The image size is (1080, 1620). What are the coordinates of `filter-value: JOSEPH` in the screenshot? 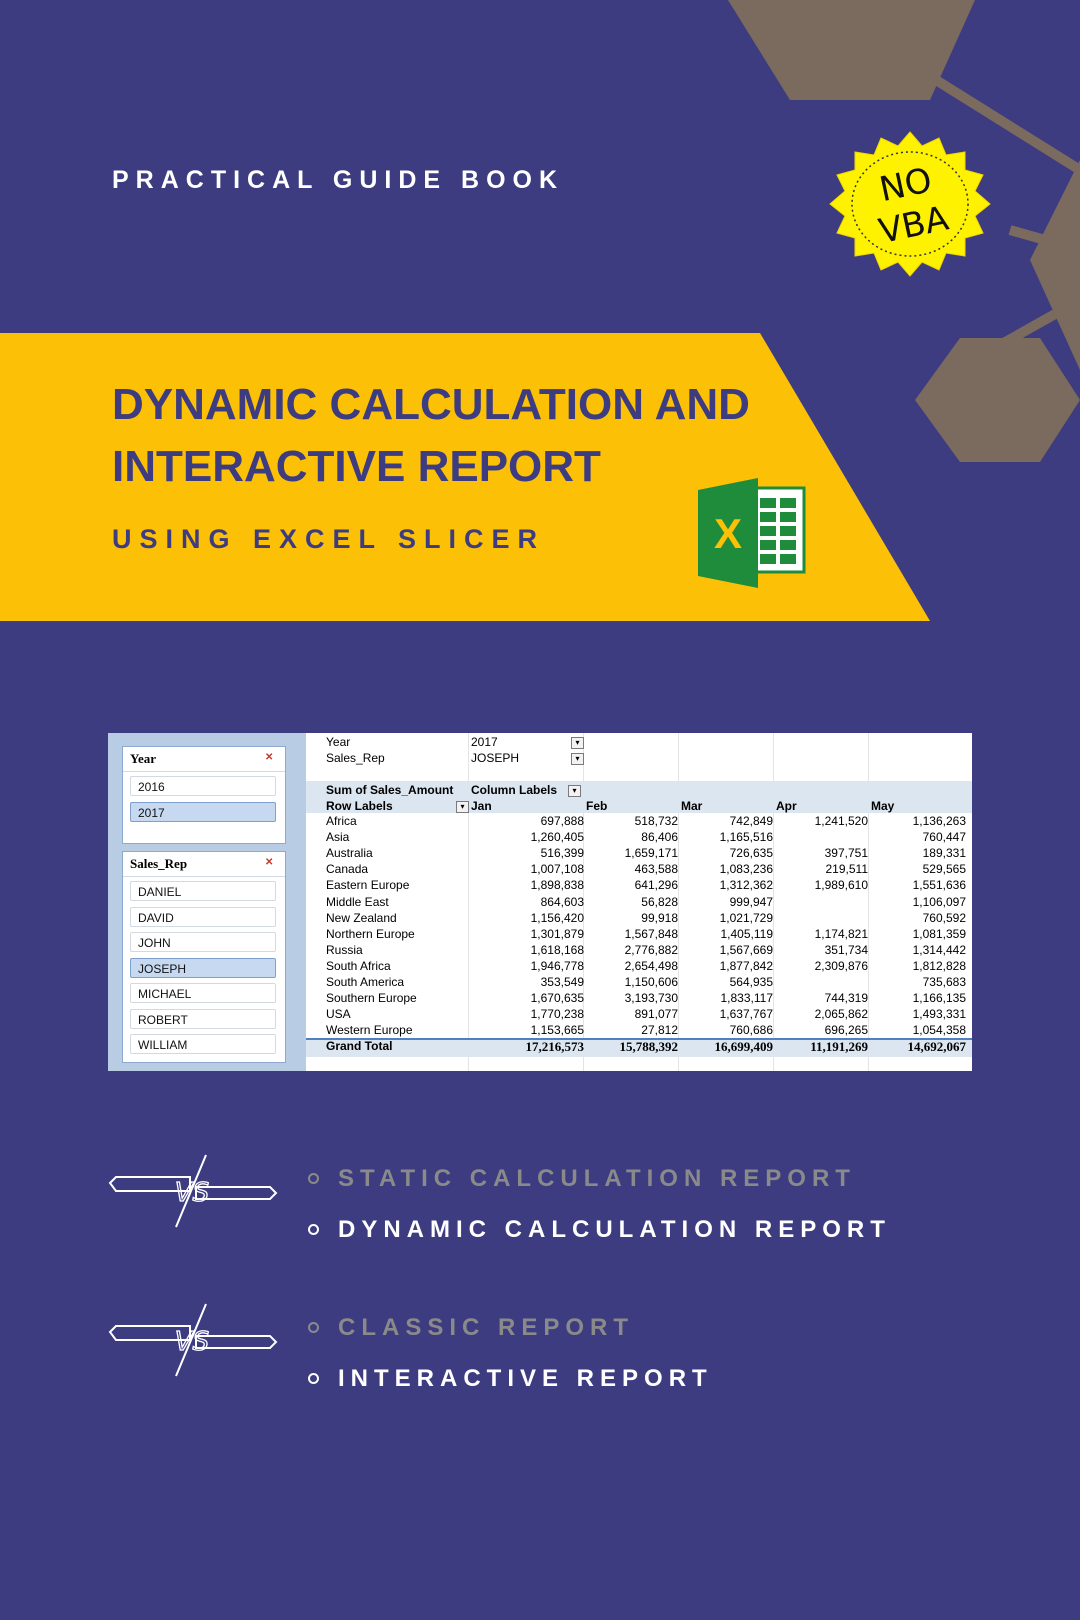 It's located at (495, 758).